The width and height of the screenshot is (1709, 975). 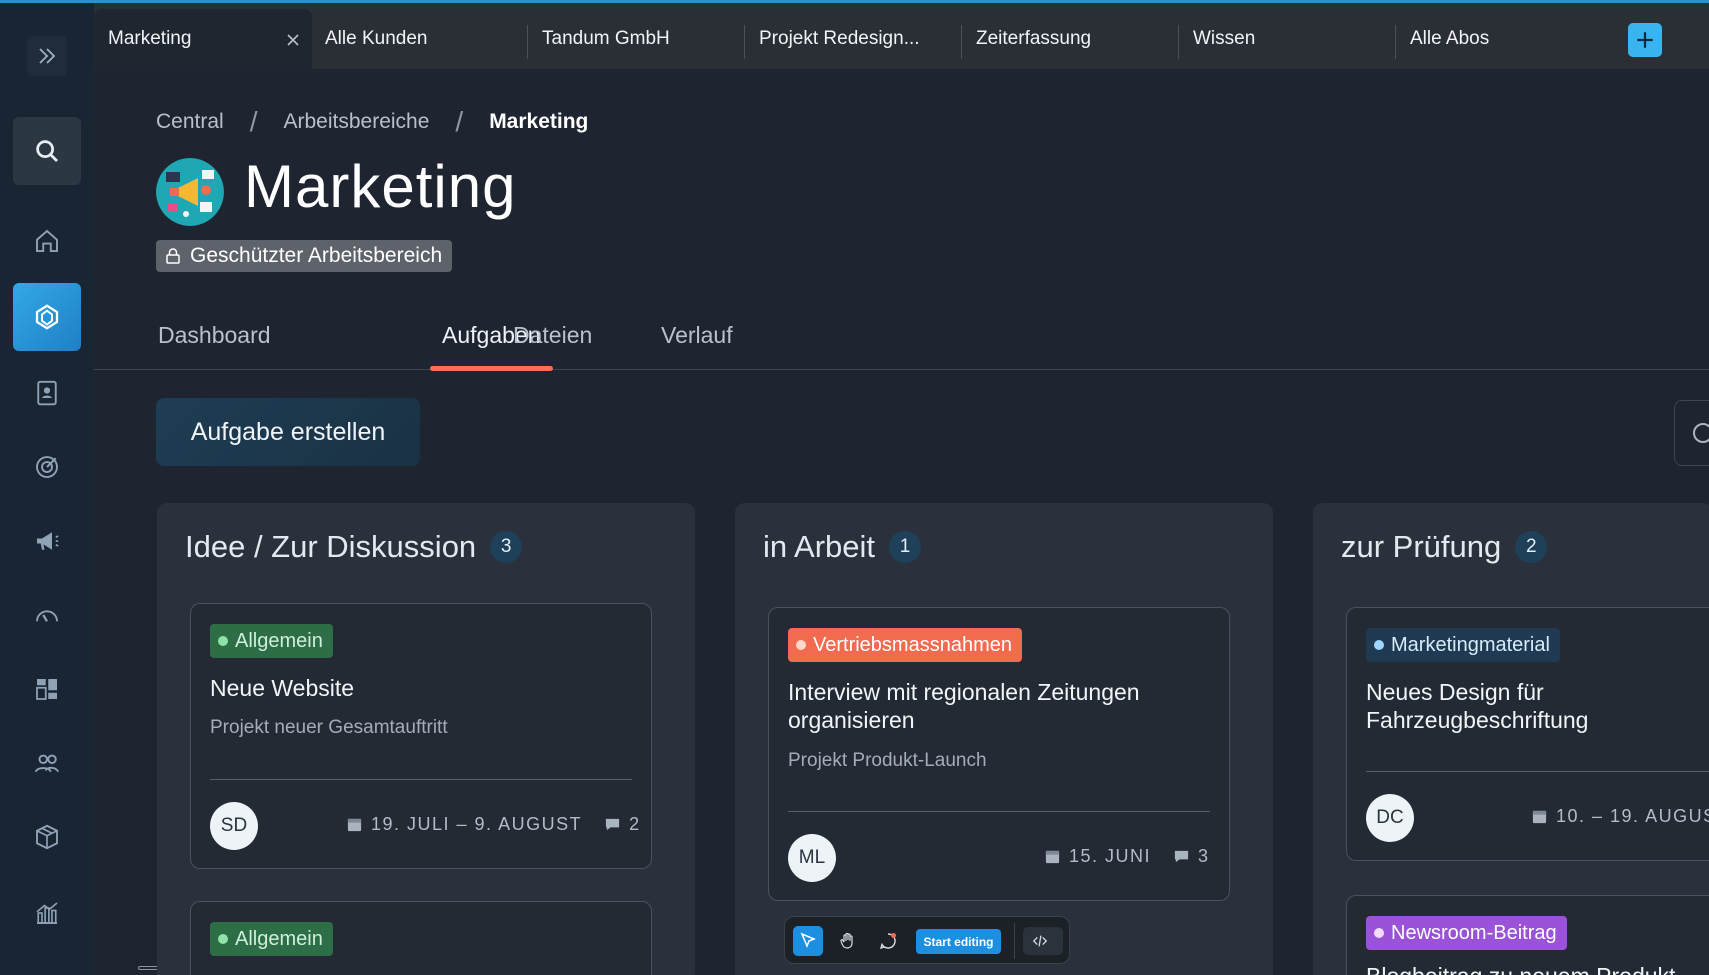 I want to click on tab-label: Alle Kunden, so click(x=376, y=38).